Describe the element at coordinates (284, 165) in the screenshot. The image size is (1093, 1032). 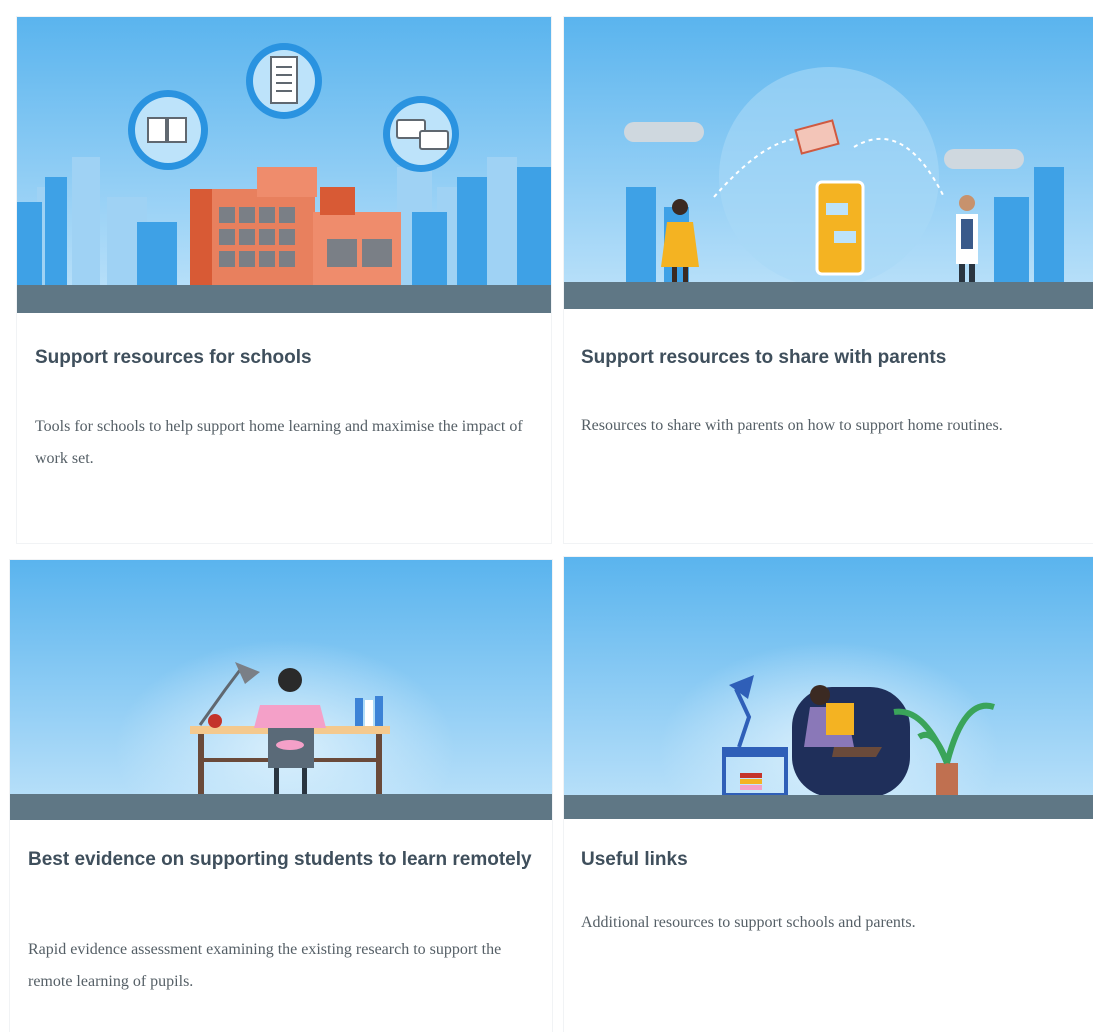
I see `school-illustration` at that location.